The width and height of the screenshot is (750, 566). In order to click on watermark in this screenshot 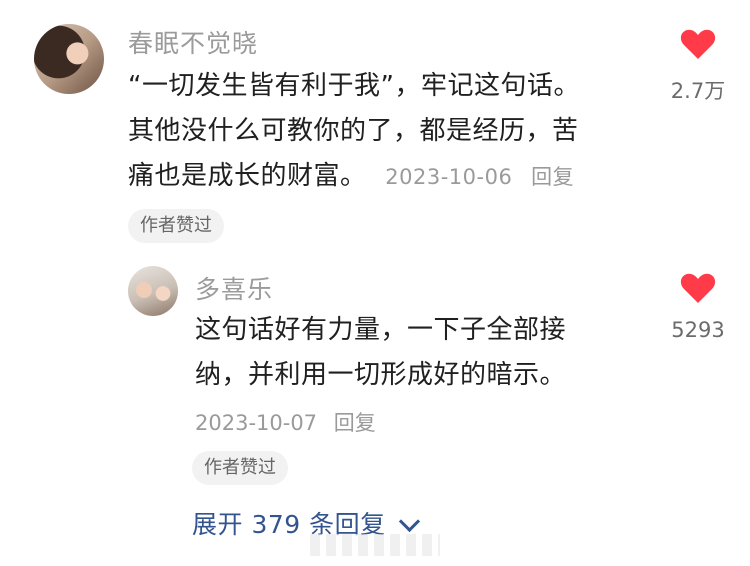, I will do `click(375, 545)`.